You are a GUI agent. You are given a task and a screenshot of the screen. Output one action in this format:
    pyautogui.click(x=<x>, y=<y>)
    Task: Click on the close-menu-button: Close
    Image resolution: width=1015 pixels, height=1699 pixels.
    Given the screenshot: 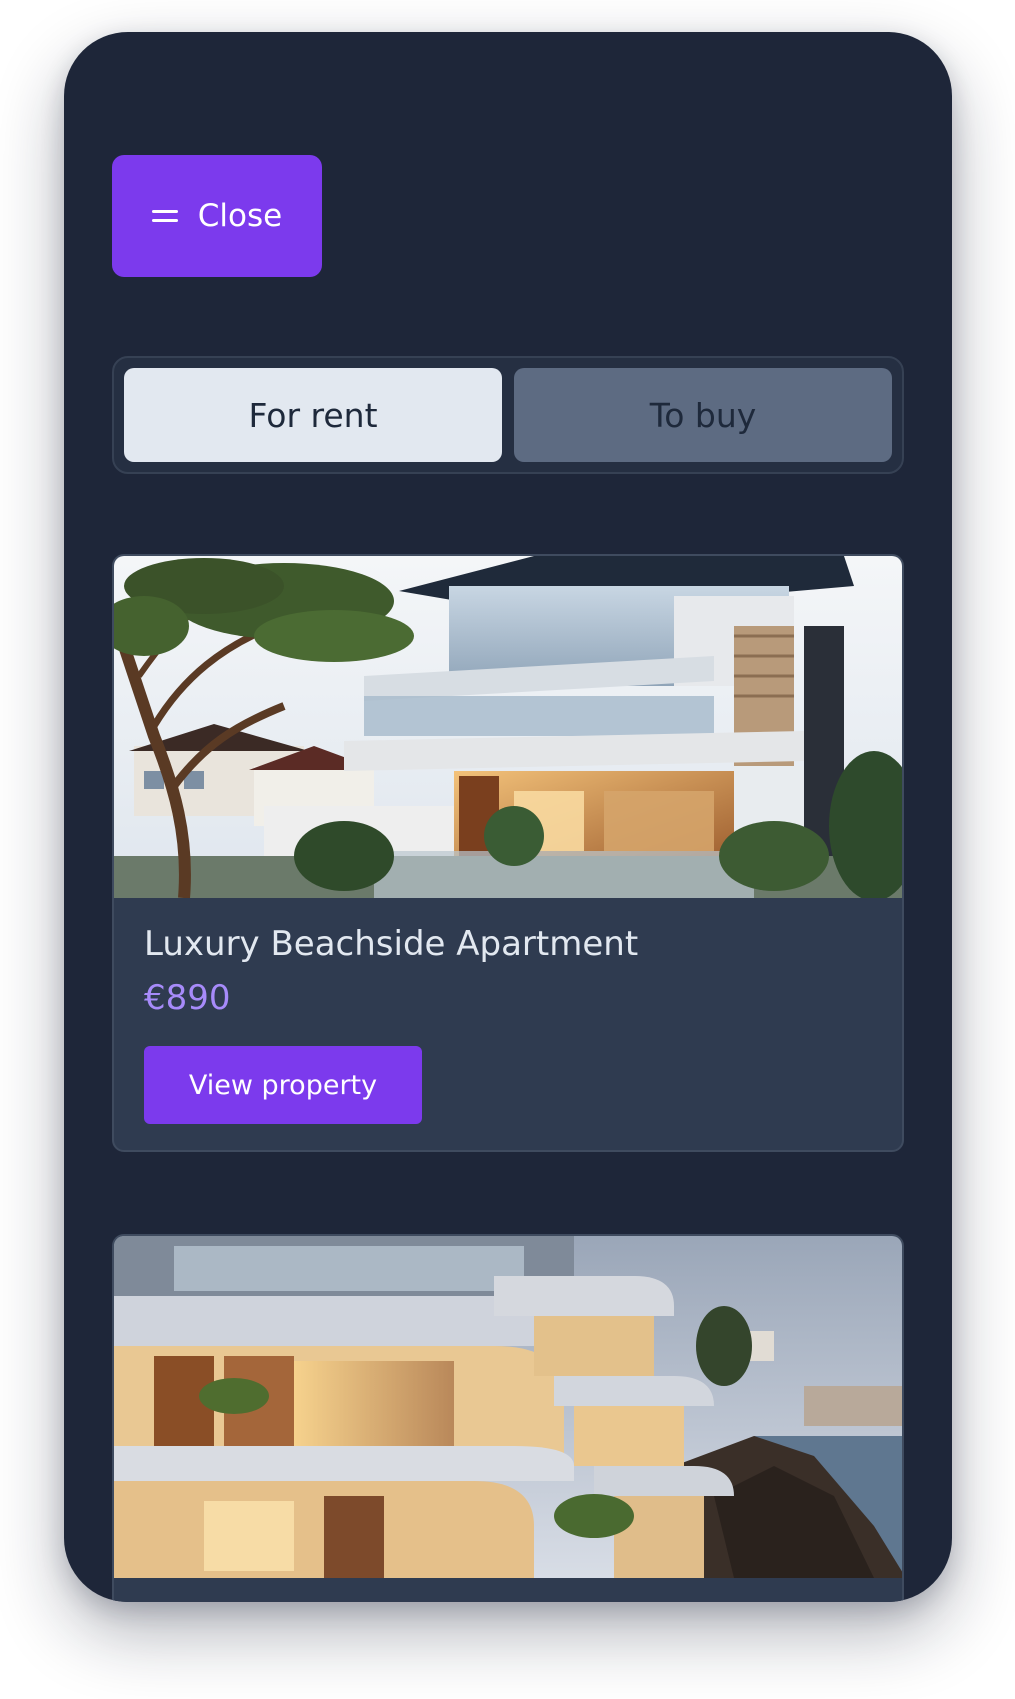 What is the action you would take?
    pyautogui.click(x=217, y=216)
    